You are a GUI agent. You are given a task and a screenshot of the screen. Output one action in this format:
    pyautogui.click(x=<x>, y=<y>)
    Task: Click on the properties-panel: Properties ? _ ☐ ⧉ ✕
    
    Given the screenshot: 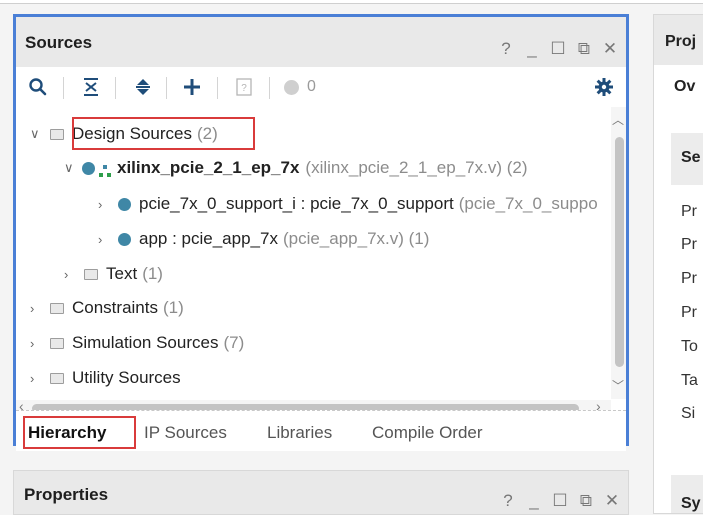 What is the action you would take?
    pyautogui.click(x=321, y=492)
    